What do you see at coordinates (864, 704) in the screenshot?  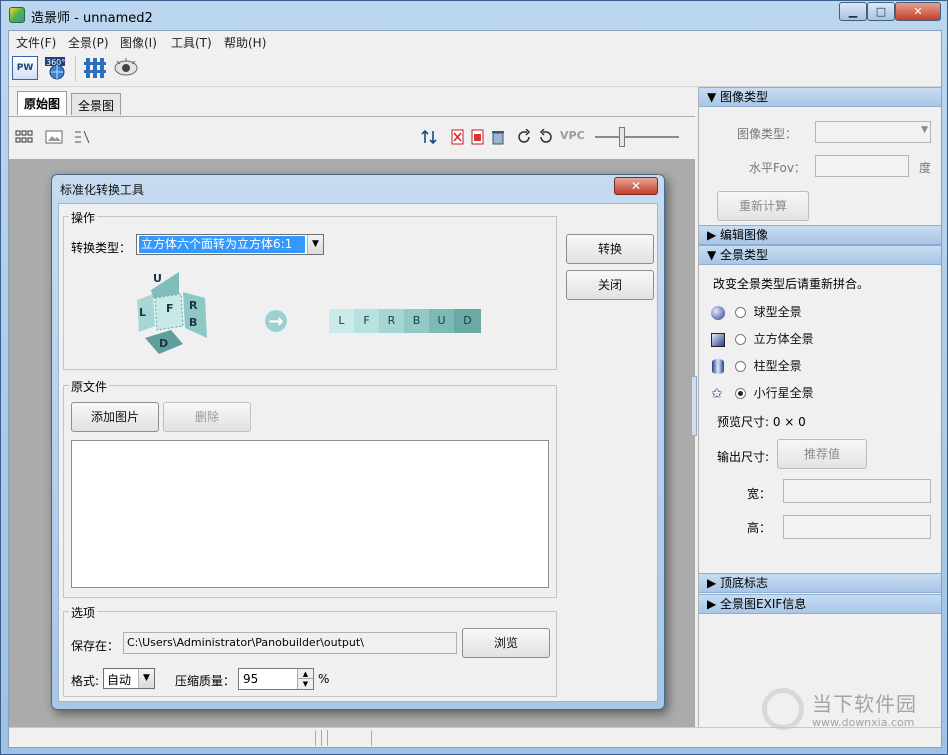 I see `watermark-text: 当下软件园` at bounding box center [864, 704].